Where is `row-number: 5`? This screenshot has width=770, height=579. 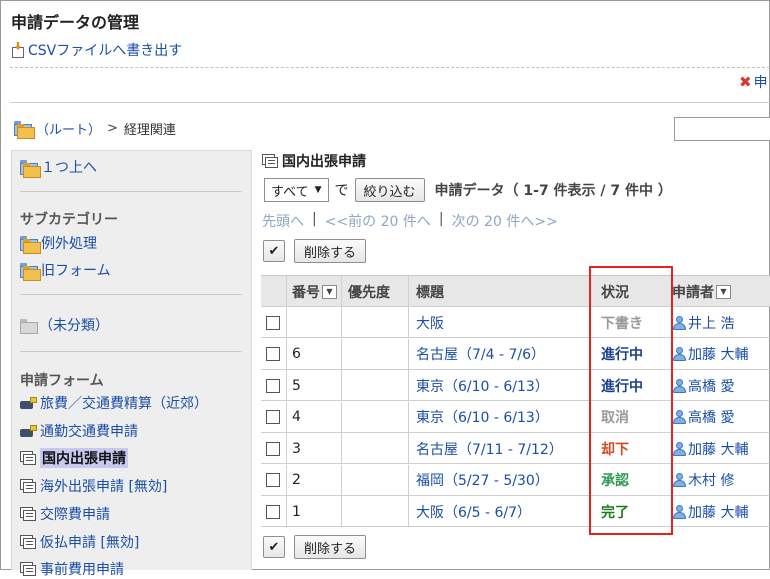
row-number: 5 is located at coordinates (296, 385).